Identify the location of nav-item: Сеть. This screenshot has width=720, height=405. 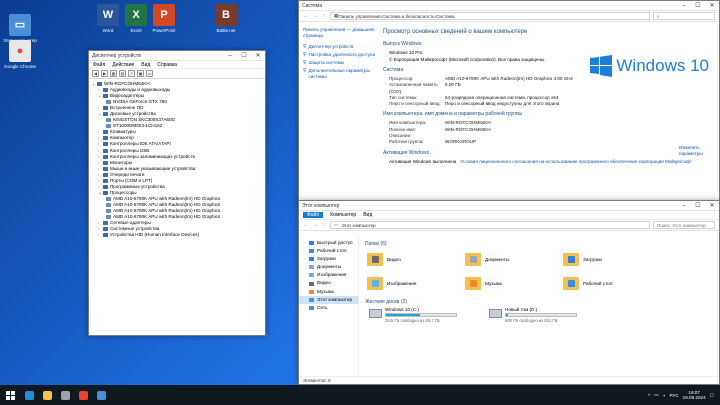
(328, 308).